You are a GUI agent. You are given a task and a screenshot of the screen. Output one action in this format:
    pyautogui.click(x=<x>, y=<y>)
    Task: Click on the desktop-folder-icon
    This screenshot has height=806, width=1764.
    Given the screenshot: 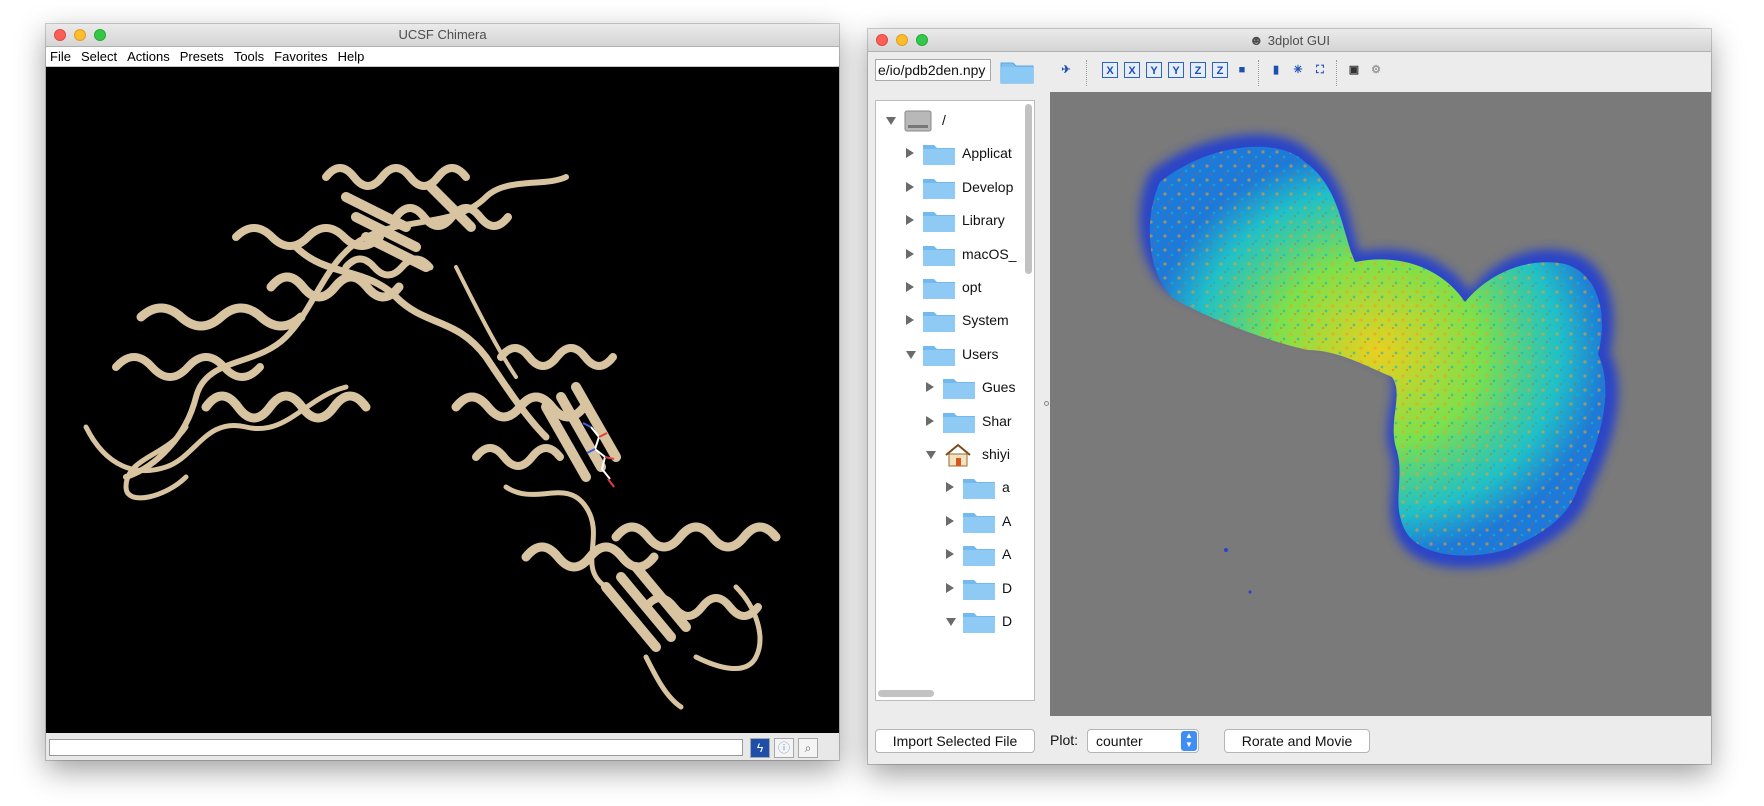 What is the action you would take?
    pyautogui.click(x=979, y=589)
    